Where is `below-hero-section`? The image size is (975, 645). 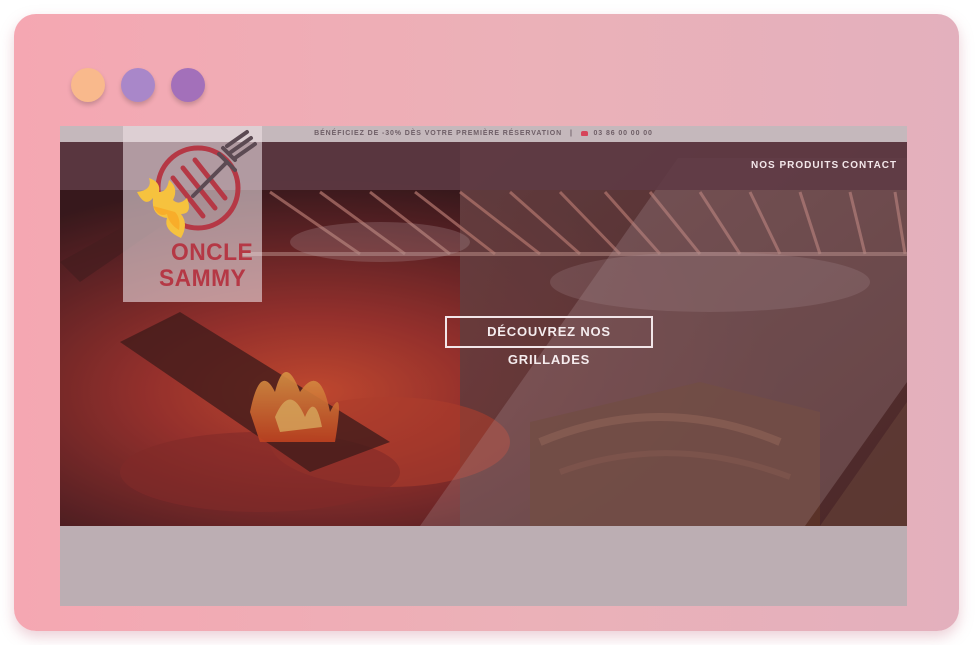 below-hero-section is located at coordinates (483, 566).